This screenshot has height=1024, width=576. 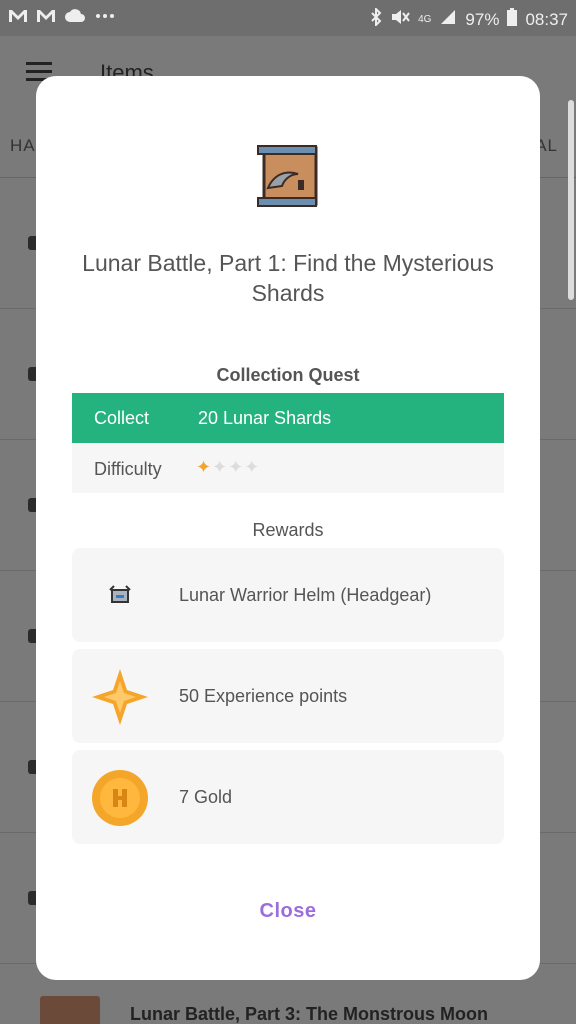 I want to click on cloud-icon, so click(x=75, y=18).